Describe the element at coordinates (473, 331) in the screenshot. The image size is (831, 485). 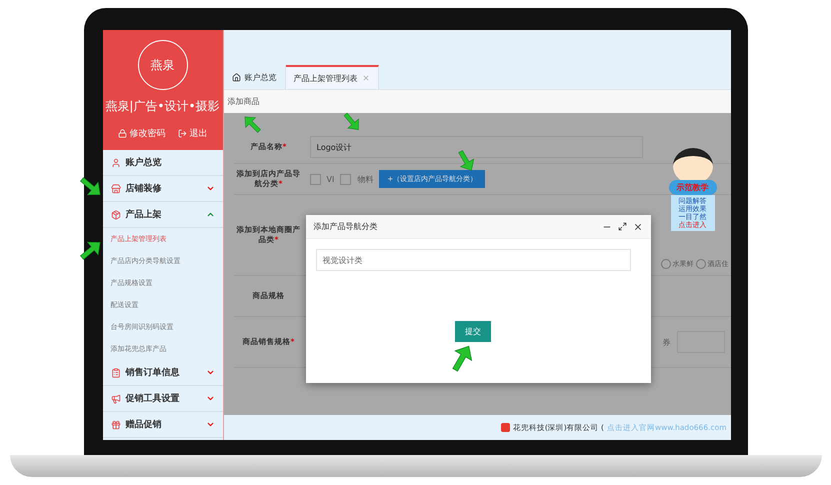
I see `submit-button: 提交` at that location.